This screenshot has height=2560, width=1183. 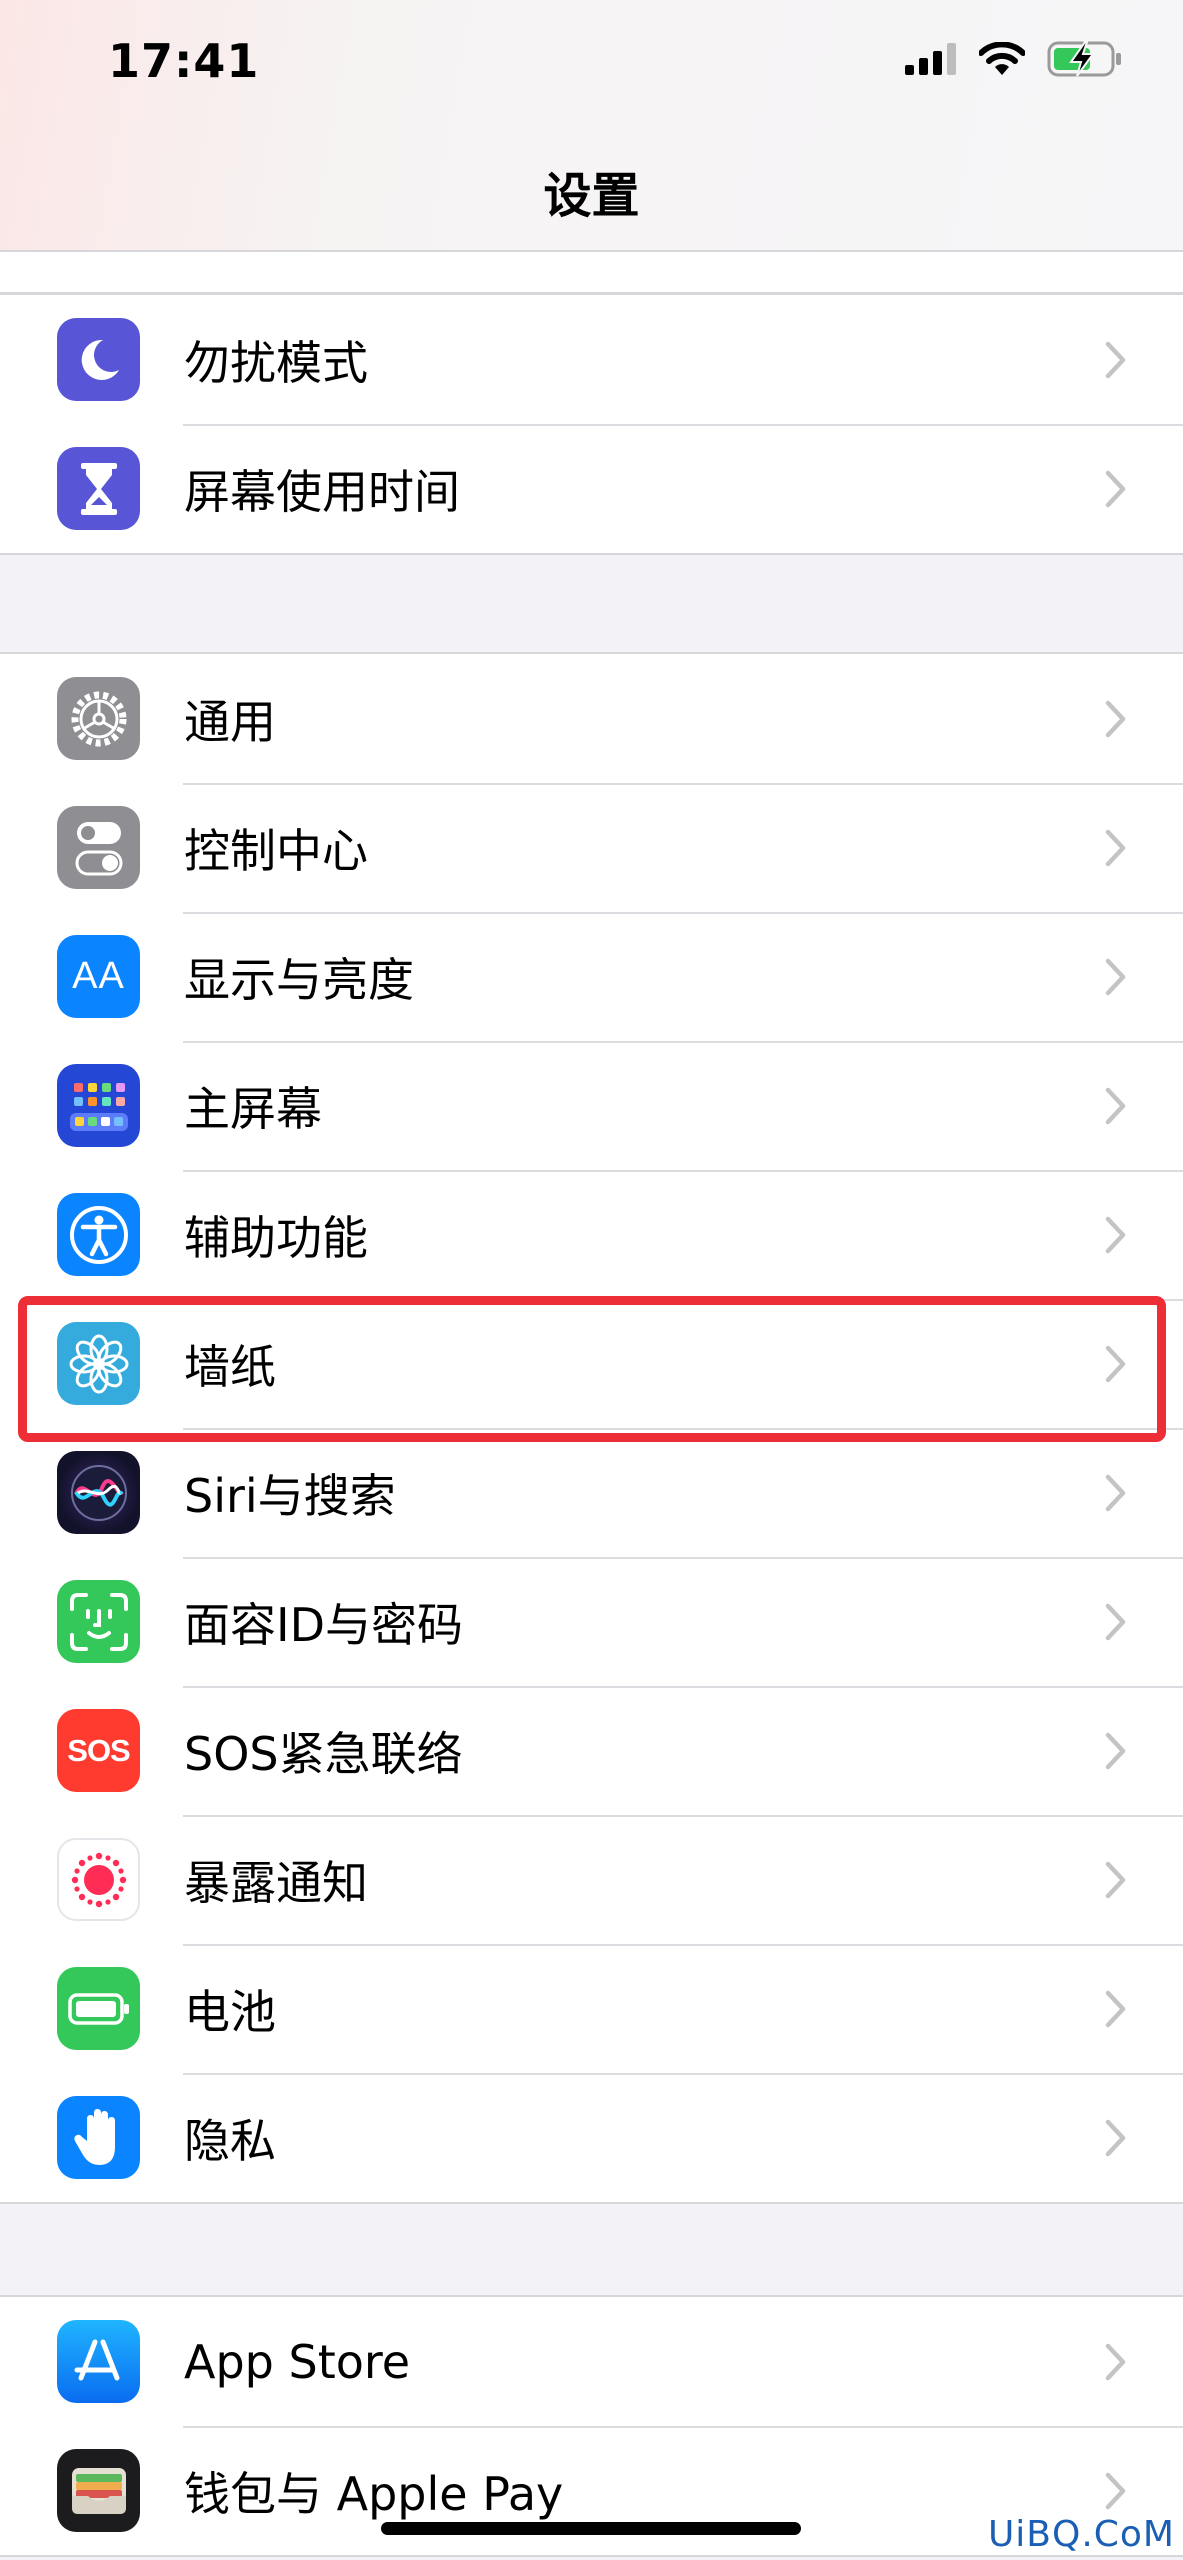 What do you see at coordinates (98, 1492) in the screenshot?
I see `siri-icon` at bounding box center [98, 1492].